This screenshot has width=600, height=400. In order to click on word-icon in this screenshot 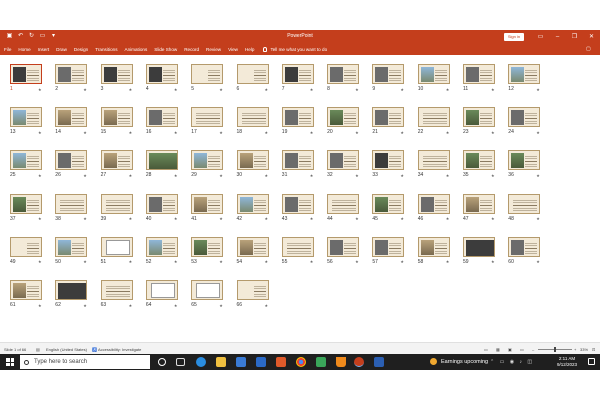, I will do `click(379, 362)`.